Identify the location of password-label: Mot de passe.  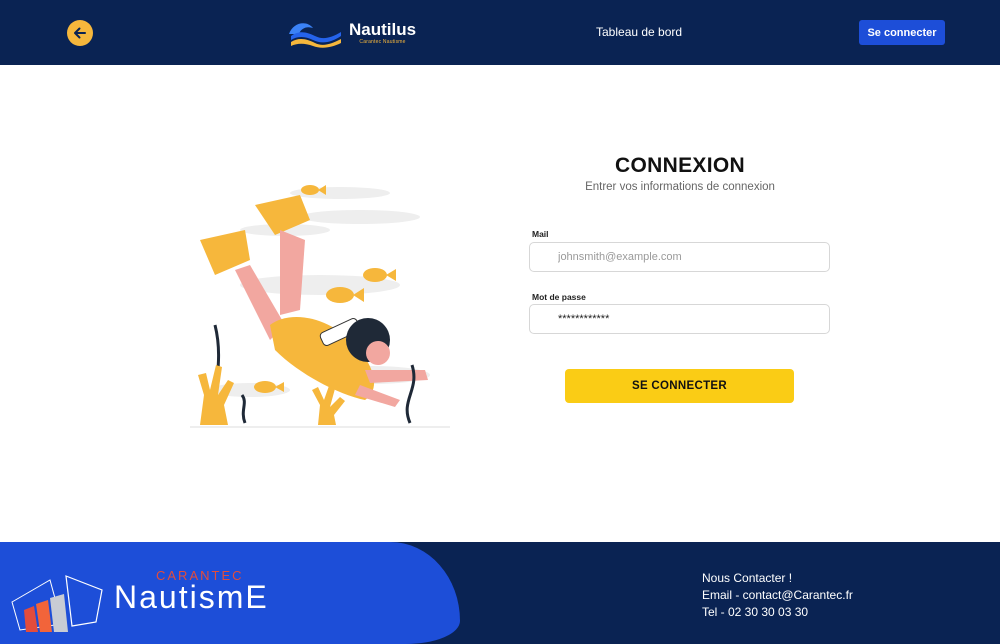
(559, 297).